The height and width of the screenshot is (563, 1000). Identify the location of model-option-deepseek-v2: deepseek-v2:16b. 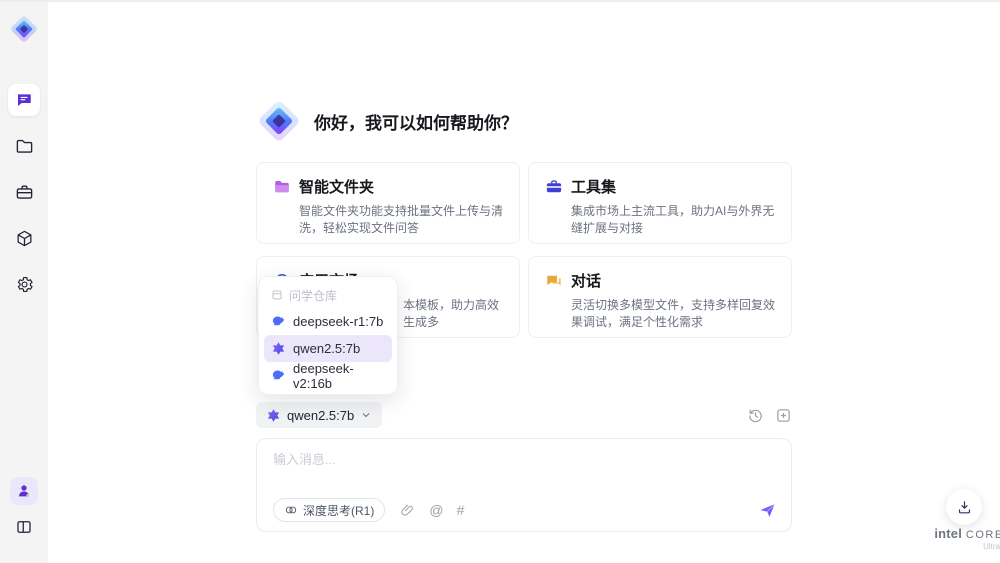
(328, 376).